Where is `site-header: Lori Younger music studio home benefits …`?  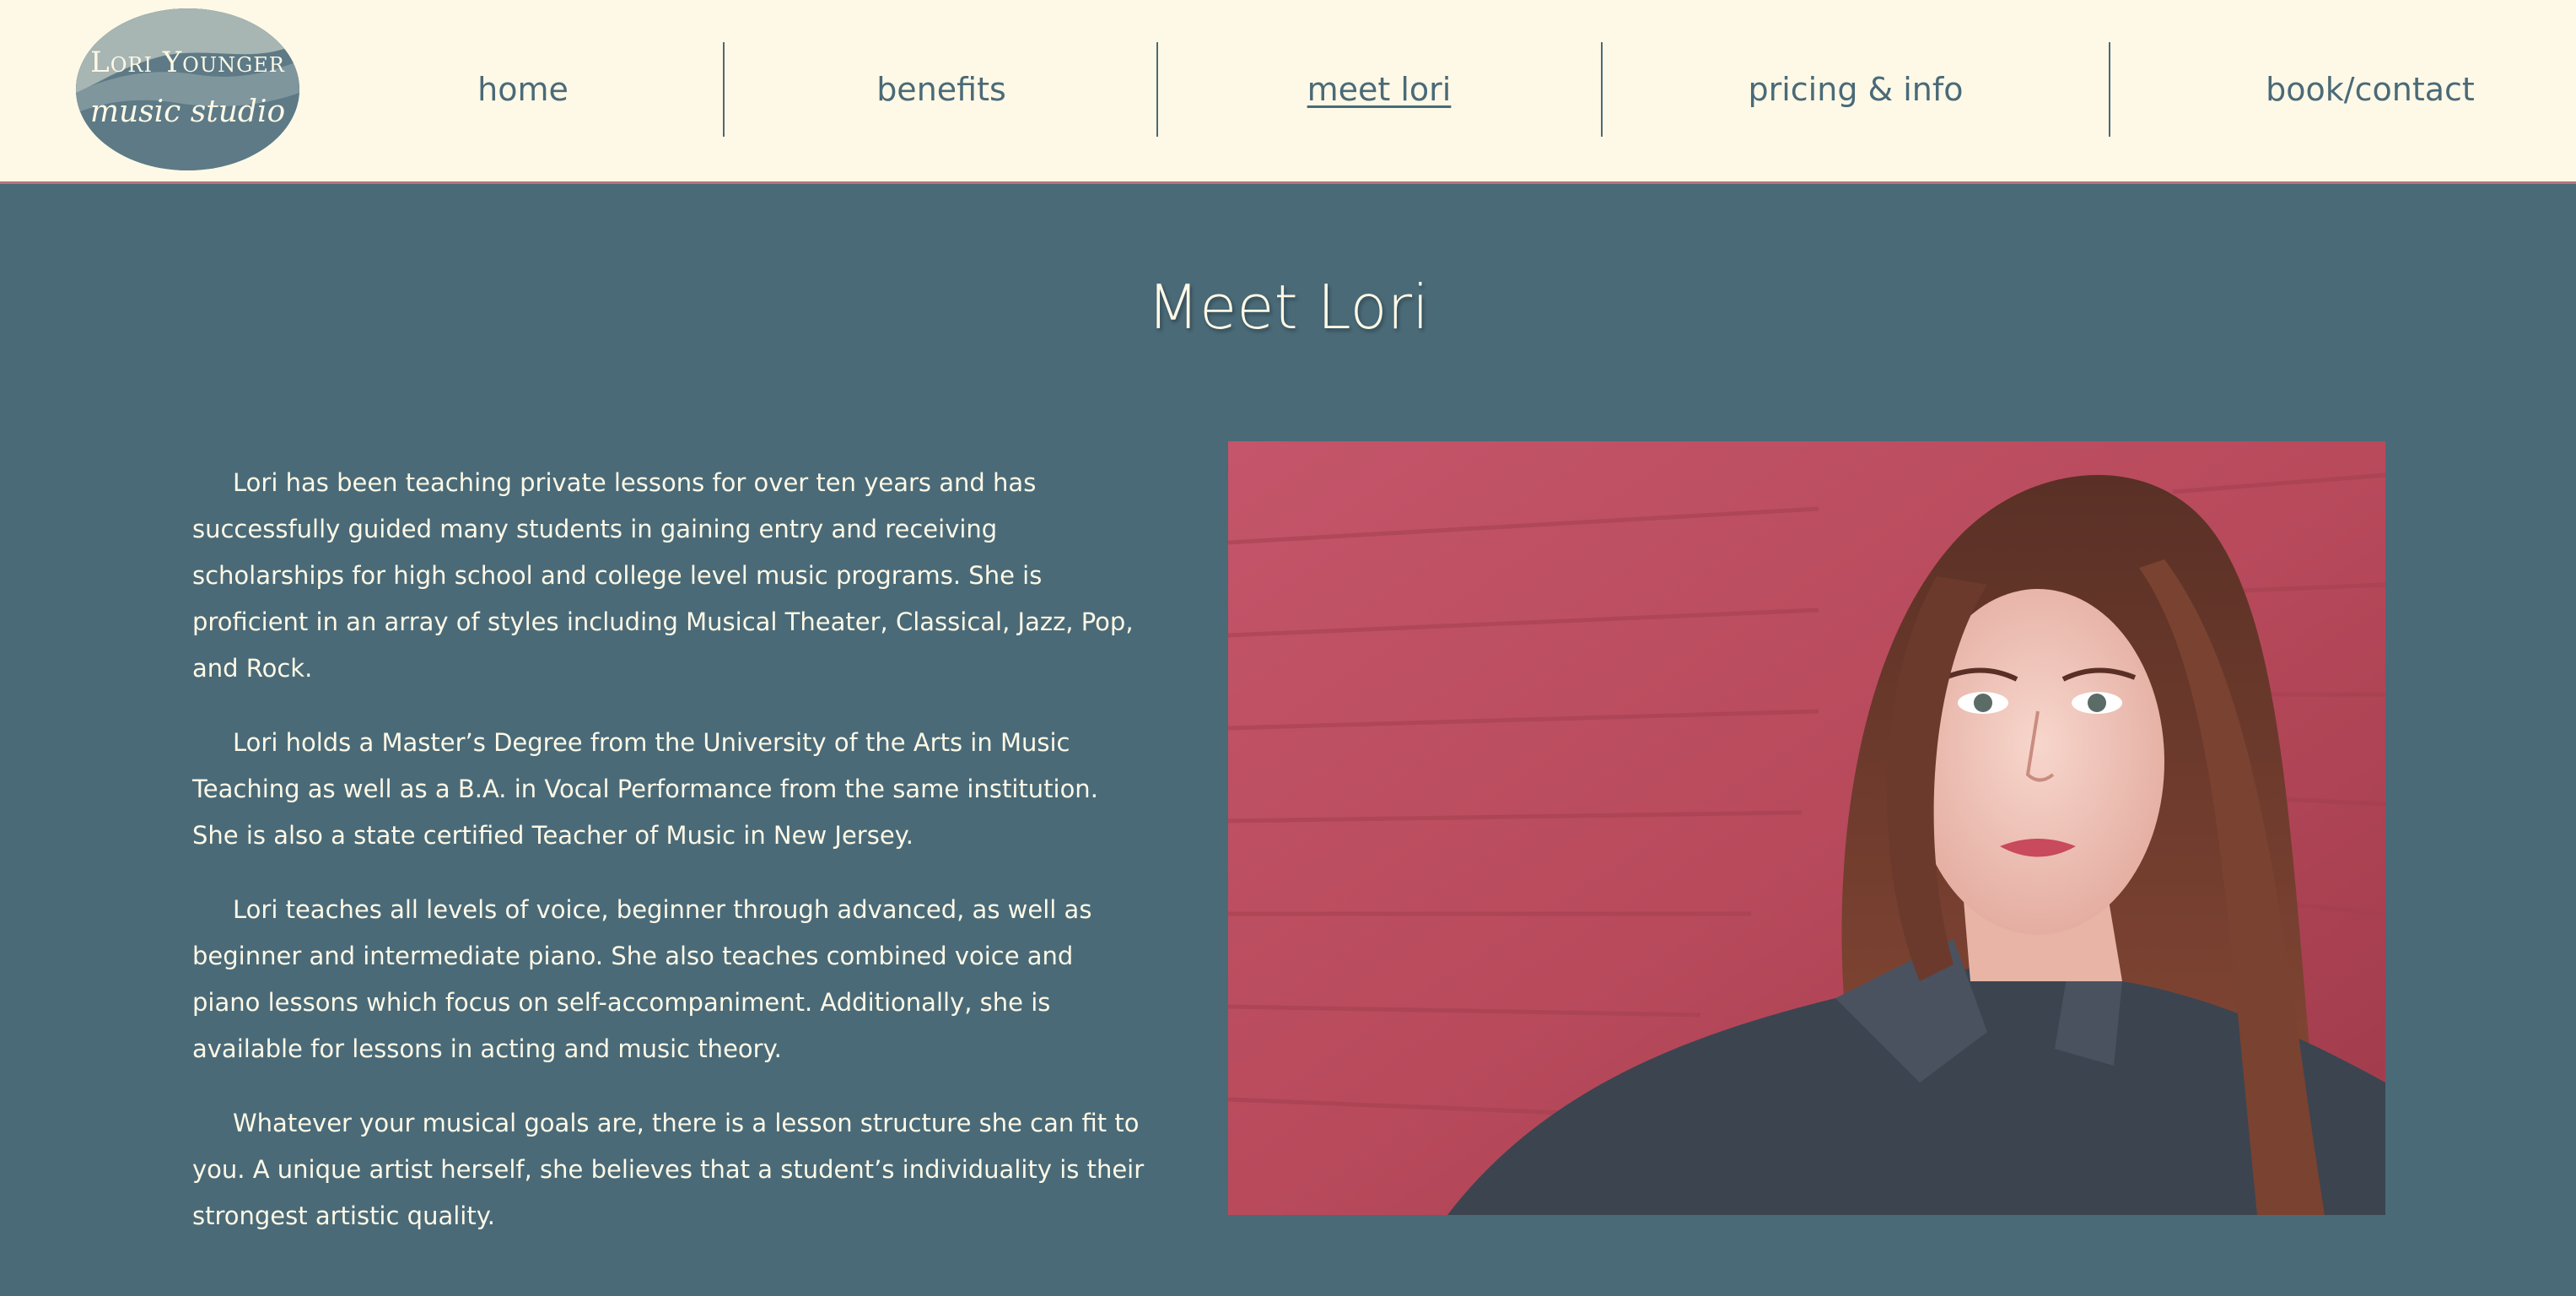 site-header: Lori Younger music studio home benefits … is located at coordinates (1288, 92).